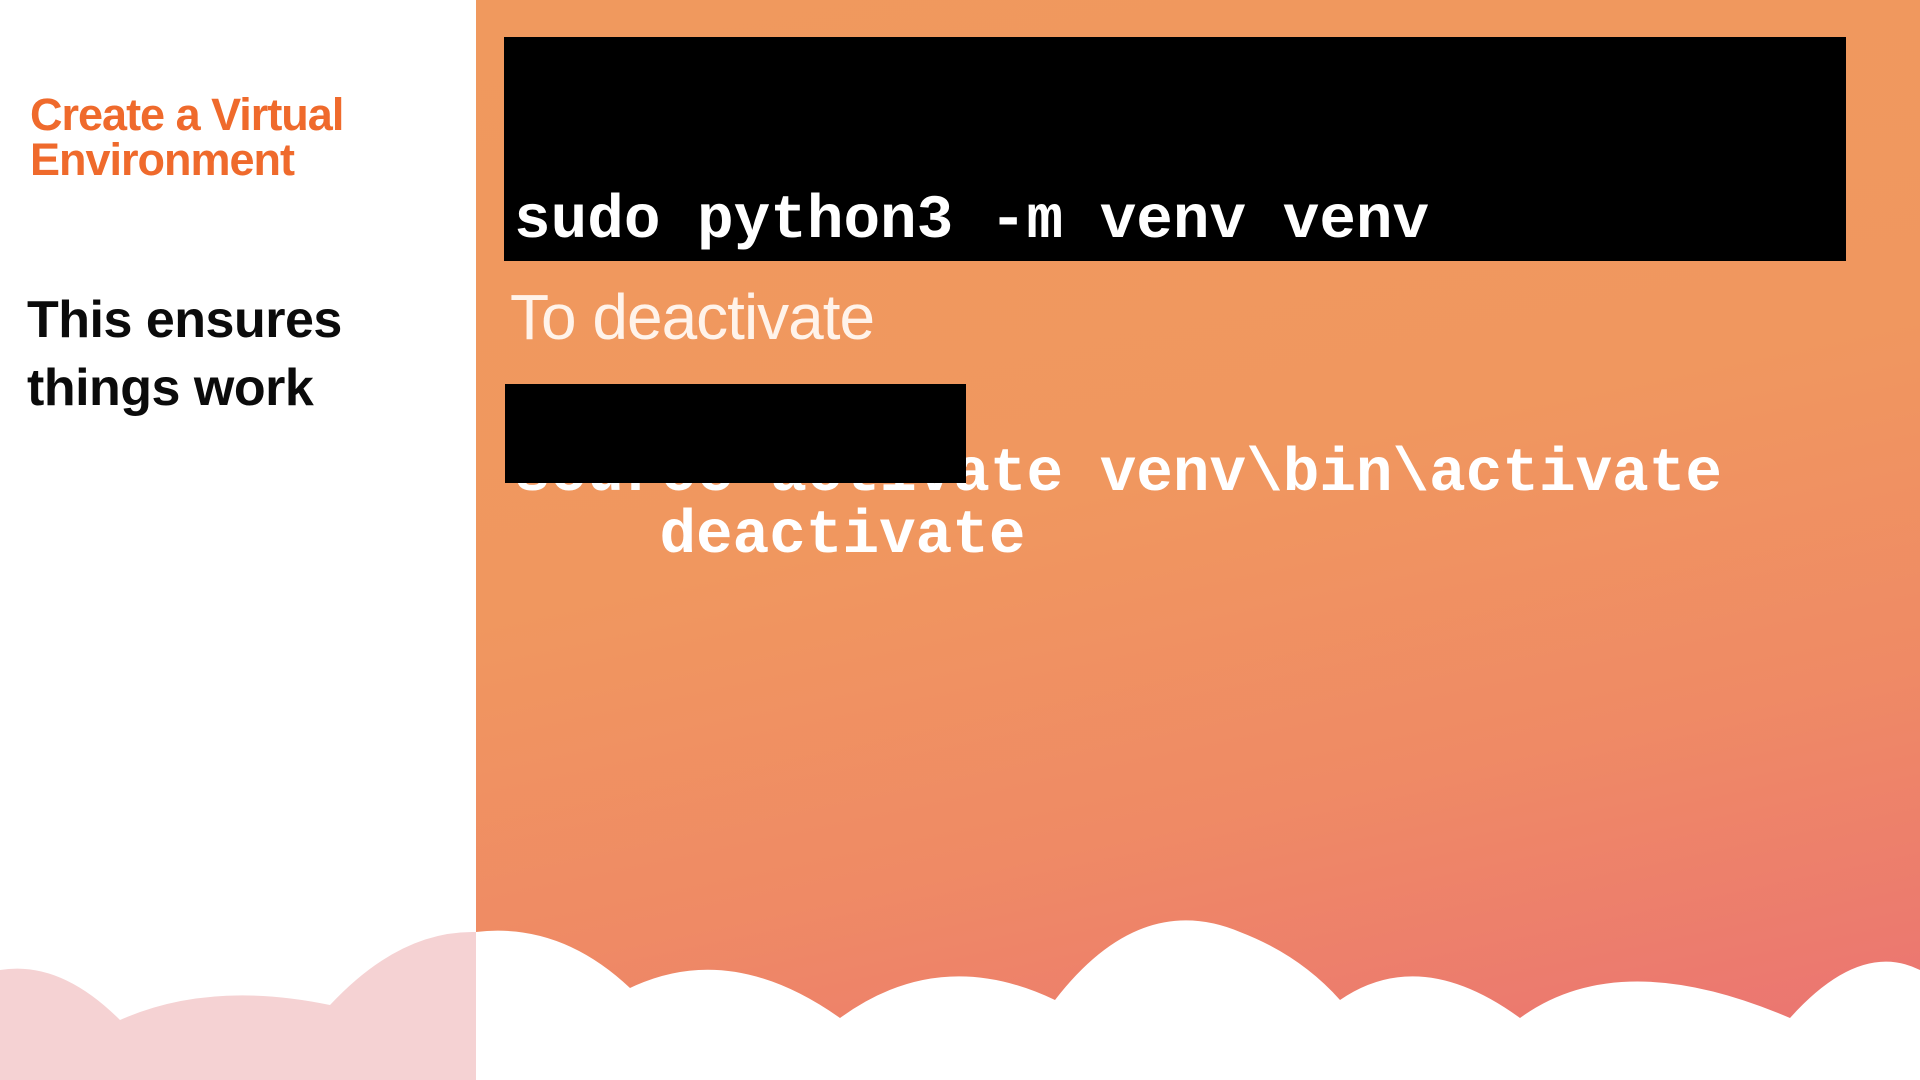 The image size is (1920, 1080). Describe the element at coordinates (238, 1005) in the screenshot. I see `cloud-pink-left` at that location.